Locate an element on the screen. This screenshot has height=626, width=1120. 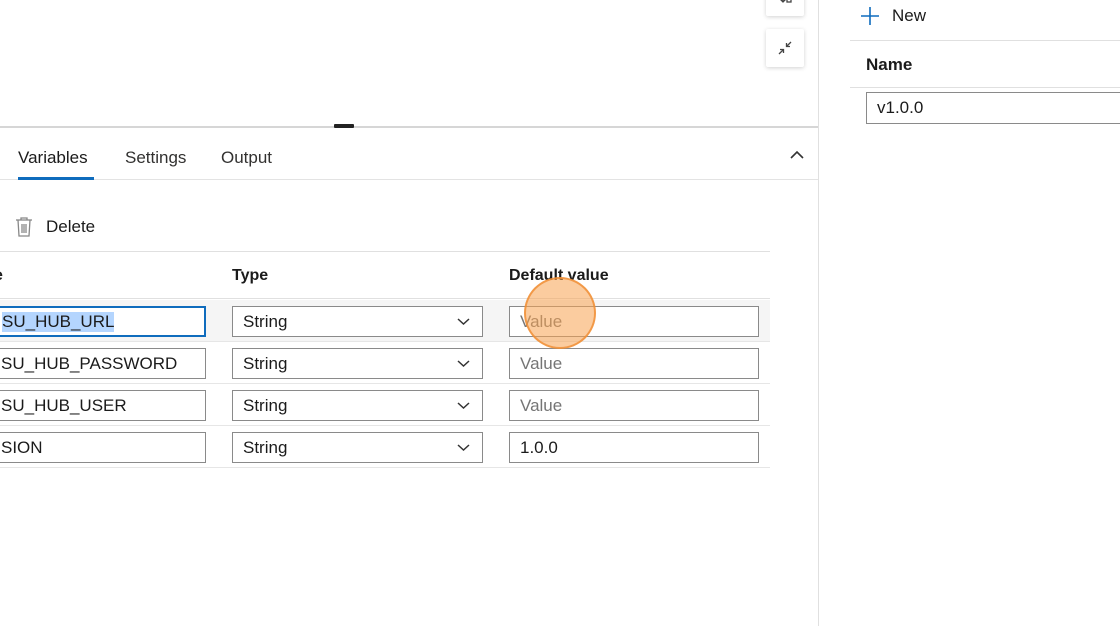
panel-divider is located at coordinates (818, 313).